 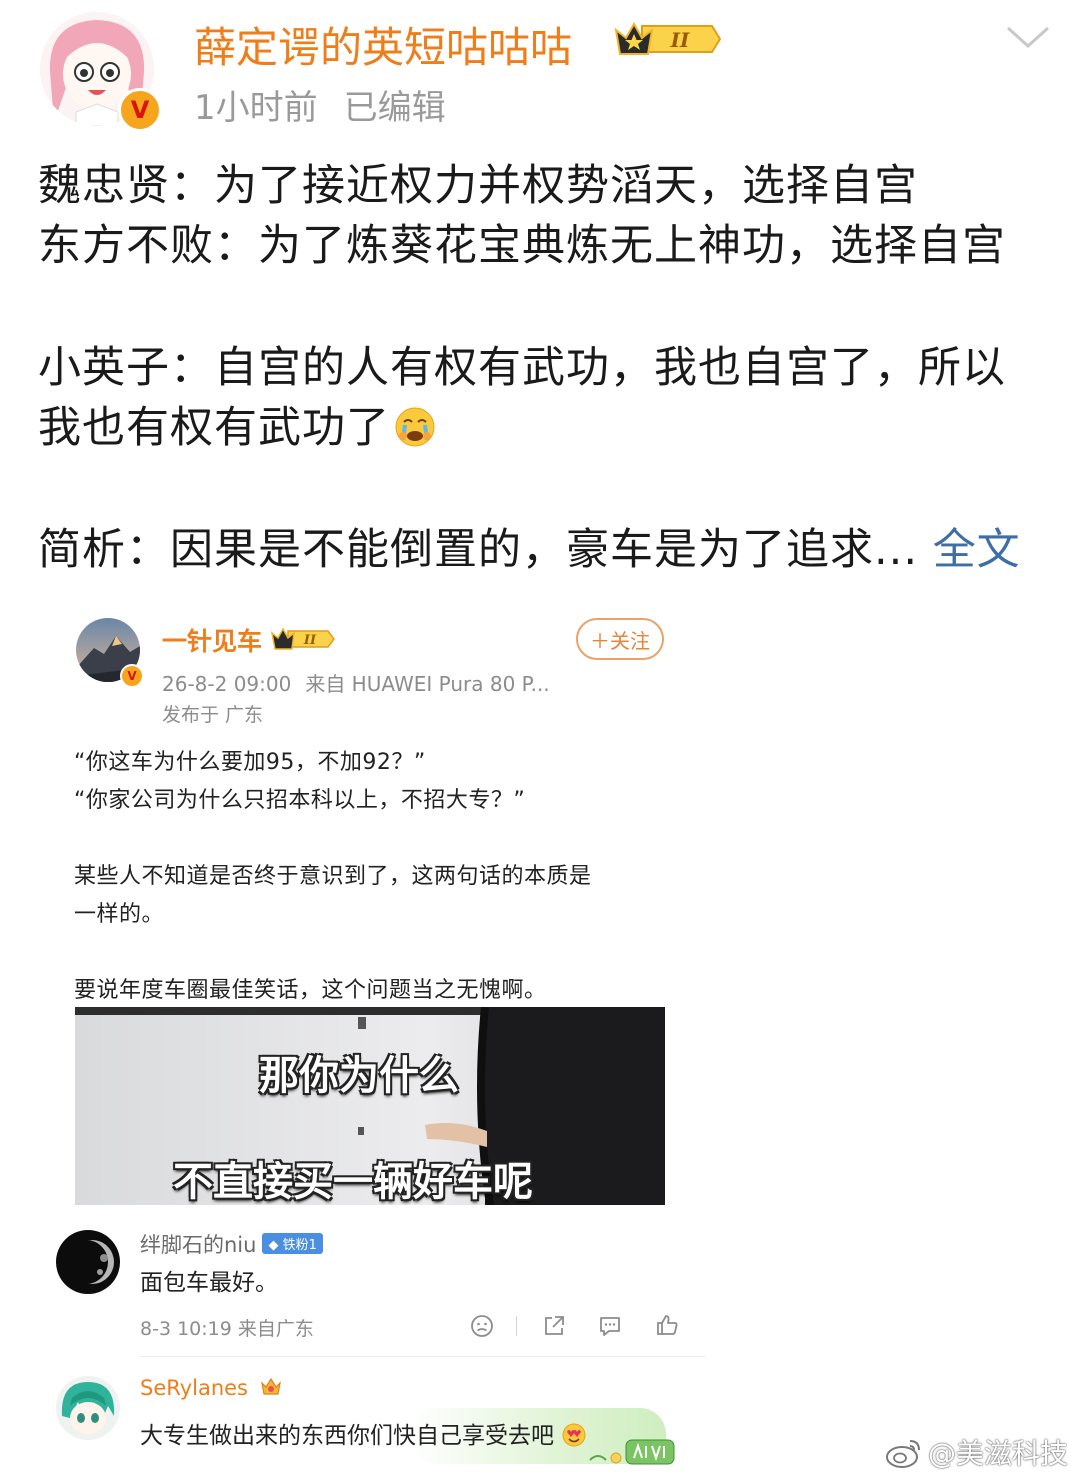 I want to click on member-crown-badge: II, so click(x=667, y=39).